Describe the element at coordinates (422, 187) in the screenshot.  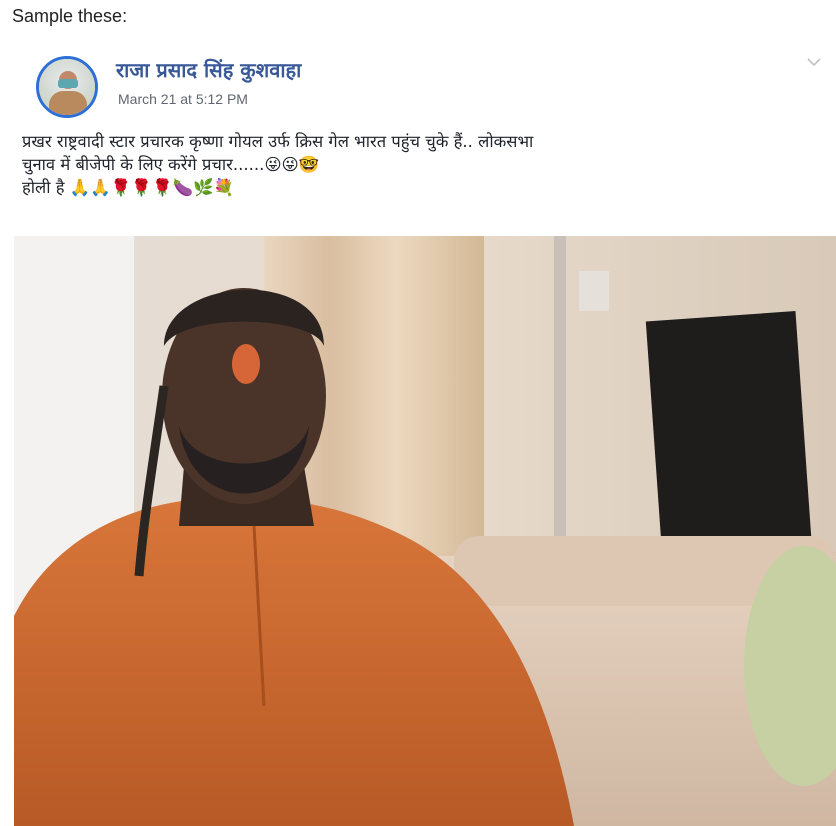
I see `post-text-line-3: होली है 🙏🙏🌹🌹🌹🍆🌿💐` at that location.